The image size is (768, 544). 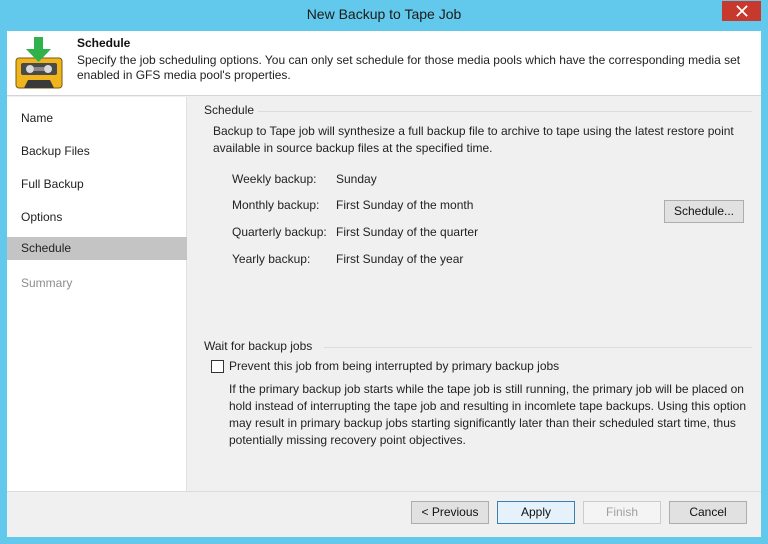 I want to click on weekly-backup-label: Weekly backup:, so click(x=274, y=179).